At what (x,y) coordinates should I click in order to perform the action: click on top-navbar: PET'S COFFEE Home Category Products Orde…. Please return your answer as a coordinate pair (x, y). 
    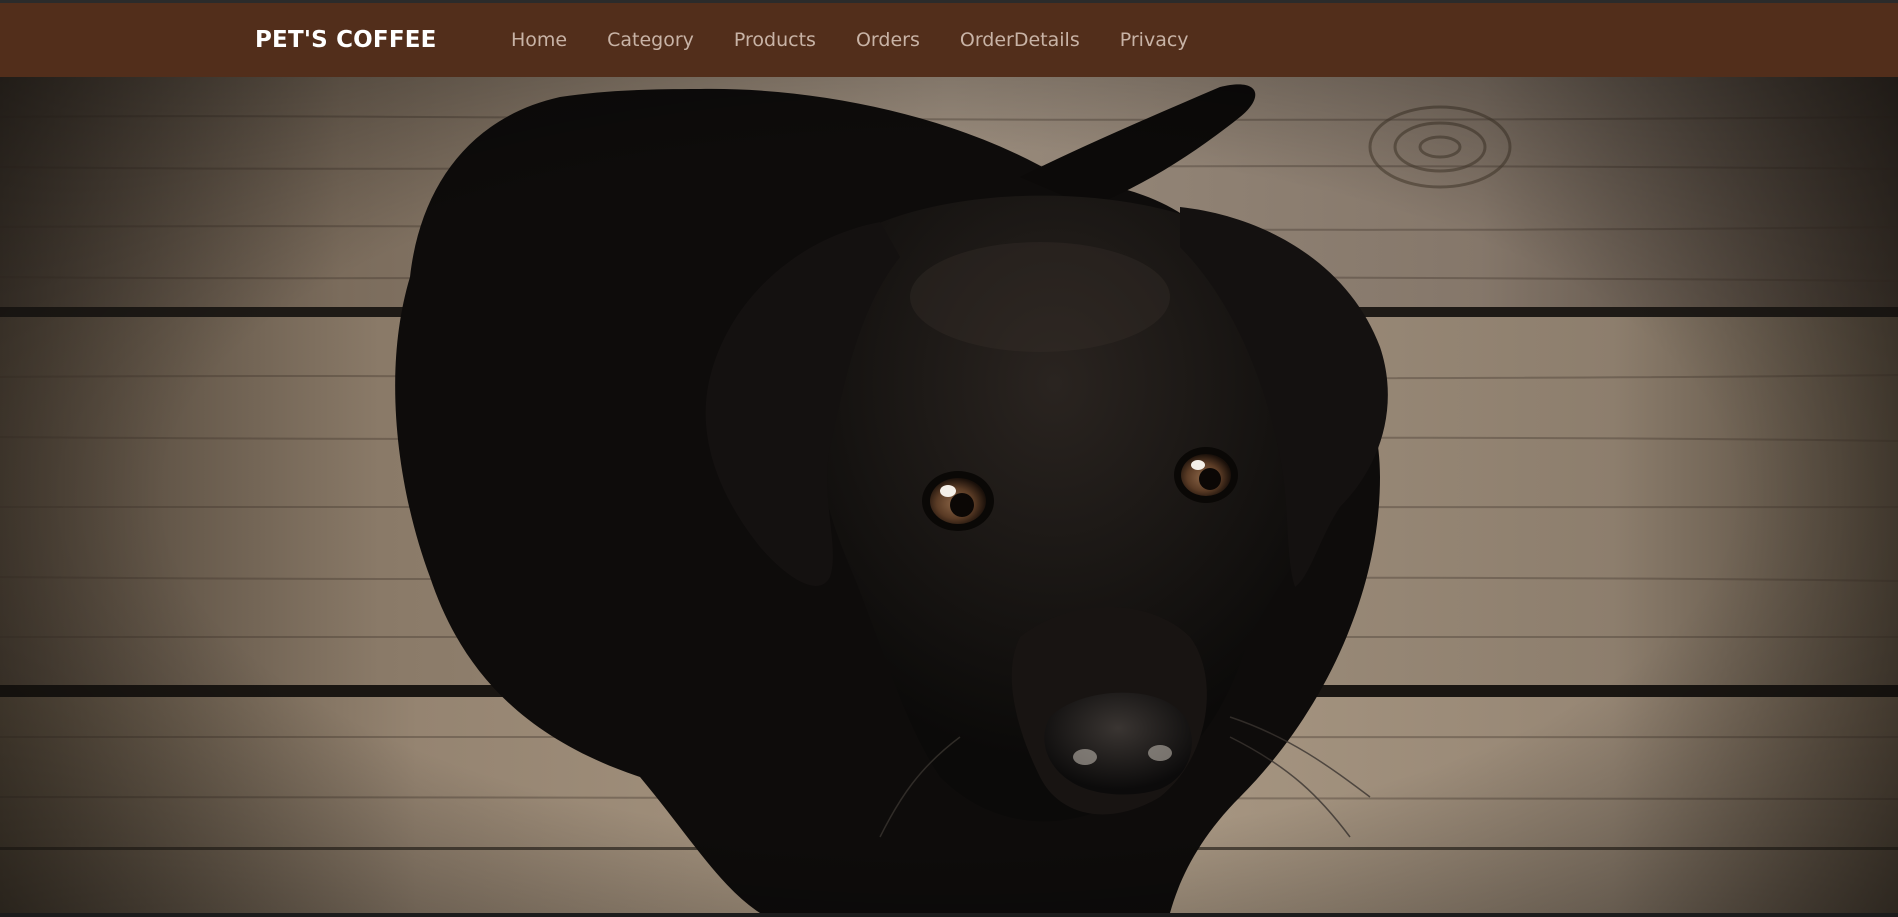
    Looking at the image, I should click on (949, 40).